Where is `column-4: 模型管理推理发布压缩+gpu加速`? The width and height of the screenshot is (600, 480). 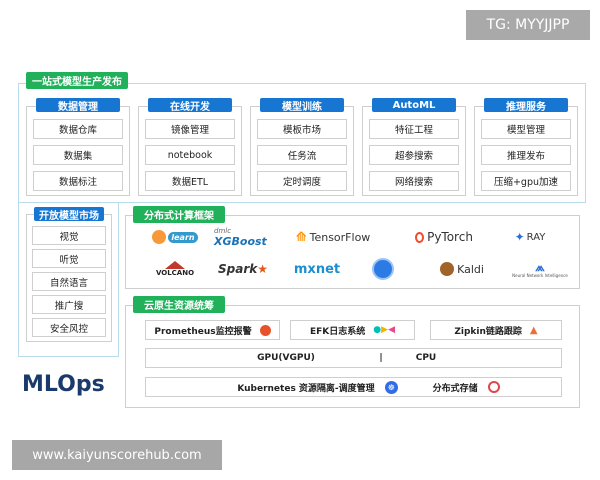 column-4: 模型管理推理发布压缩+gpu加速 is located at coordinates (526, 151).